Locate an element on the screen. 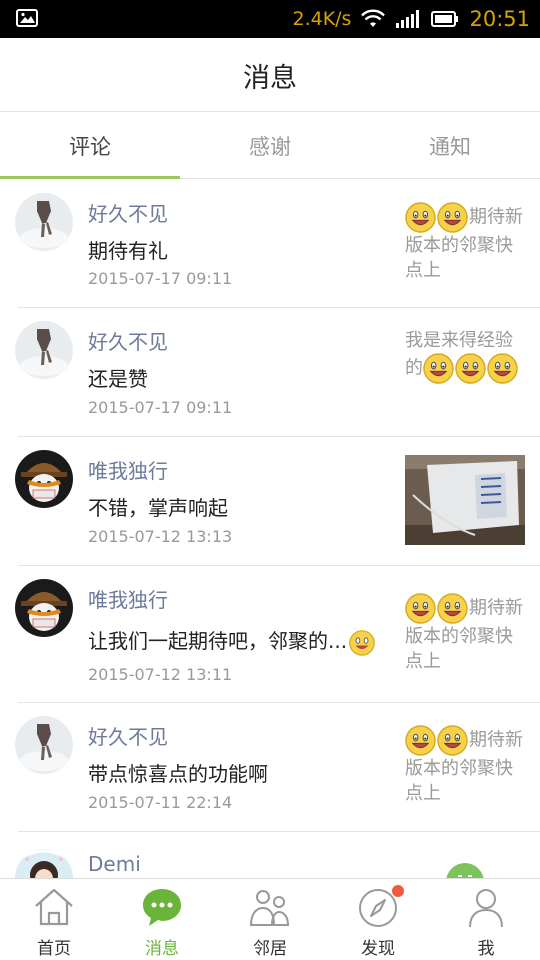  wifi-icon is located at coordinates (373, 18).